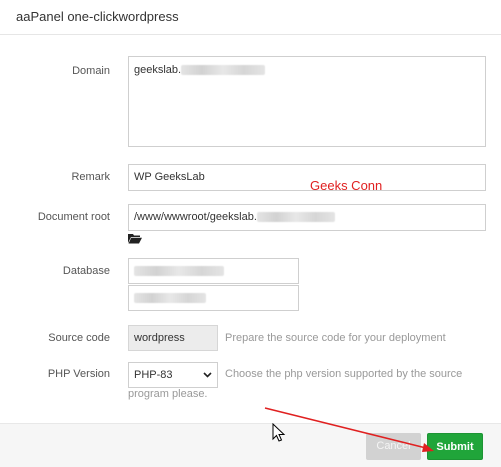 Image resolution: width=501 pixels, height=467 pixels. What do you see at coordinates (279, 432) in the screenshot?
I see `cursor-icon` at bounding box center [279, 432].